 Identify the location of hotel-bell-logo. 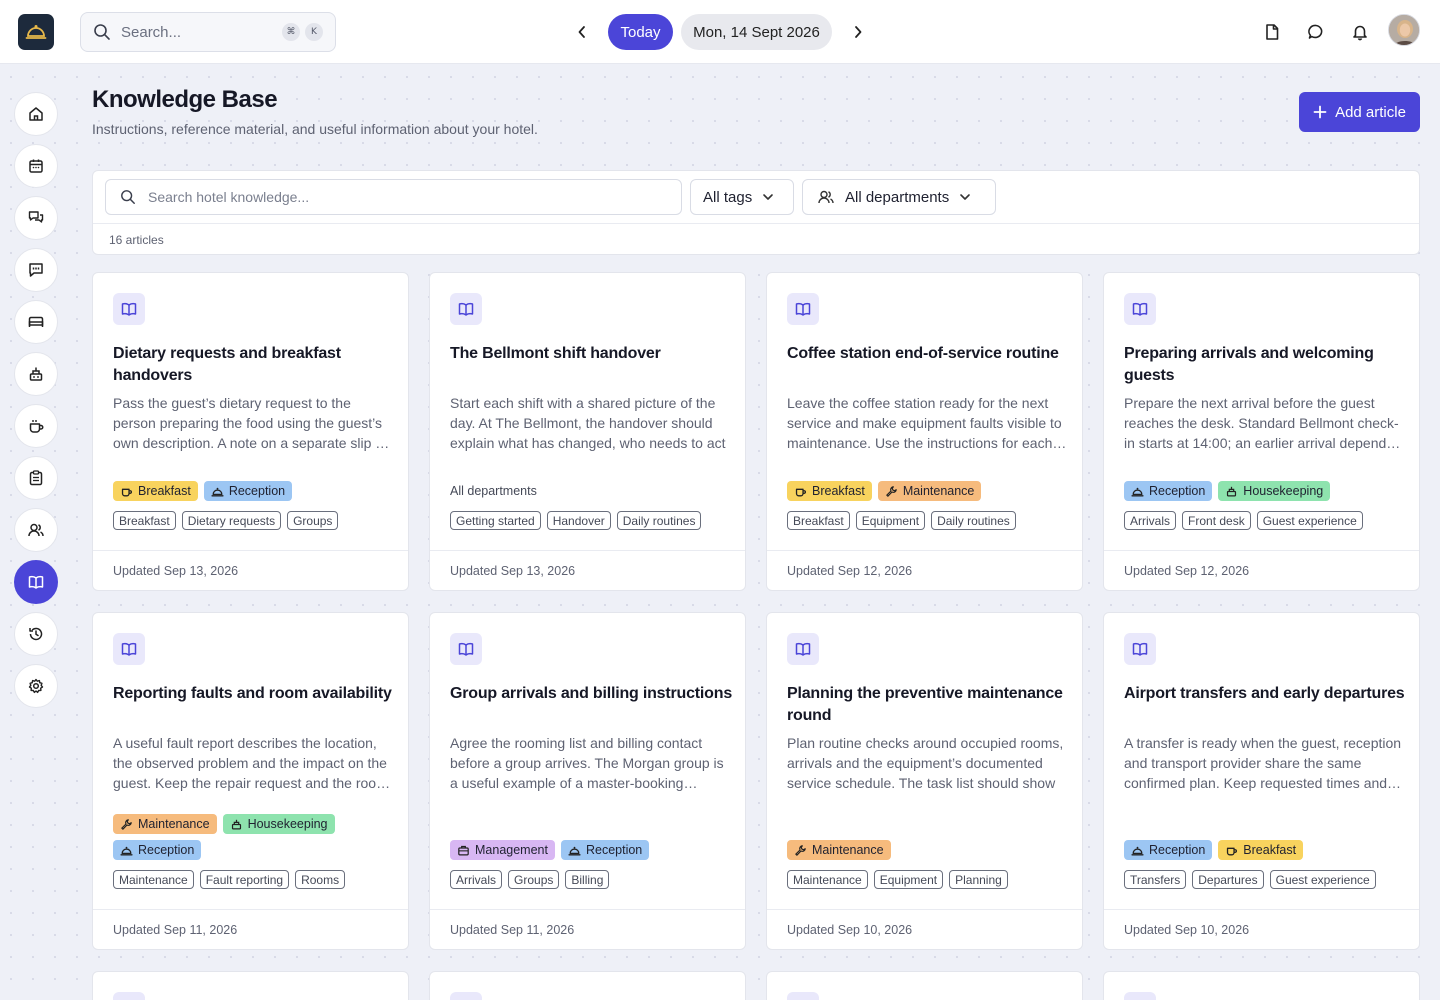
(36, 32).